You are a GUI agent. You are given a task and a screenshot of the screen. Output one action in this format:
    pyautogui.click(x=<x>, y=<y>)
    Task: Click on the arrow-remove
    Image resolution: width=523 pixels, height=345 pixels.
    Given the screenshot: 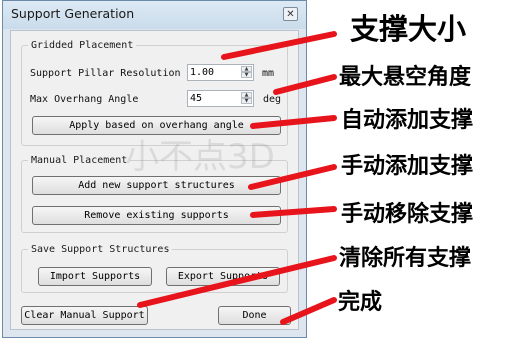 What is the action you would take?
    pyautogui.click(x=293, y=212)
    